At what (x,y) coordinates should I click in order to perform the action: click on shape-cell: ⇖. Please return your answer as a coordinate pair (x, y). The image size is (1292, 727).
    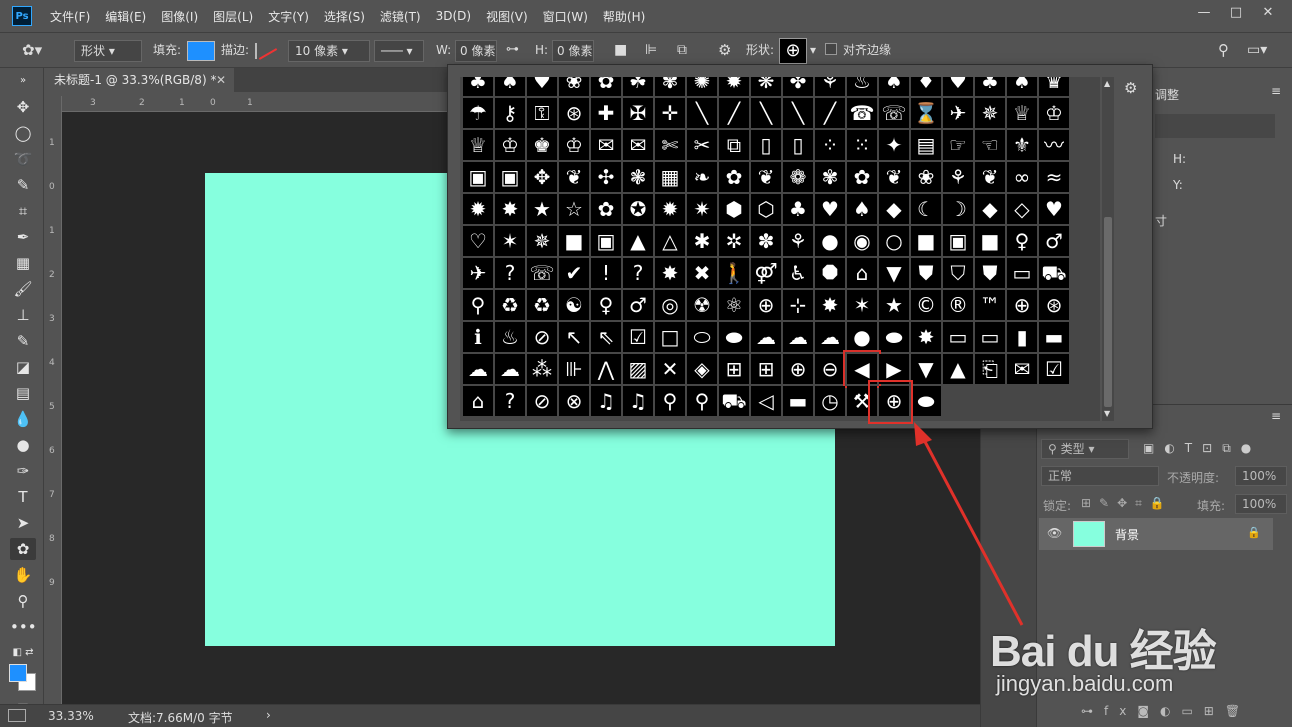
    Looking at the image, I should click on (606, 337).